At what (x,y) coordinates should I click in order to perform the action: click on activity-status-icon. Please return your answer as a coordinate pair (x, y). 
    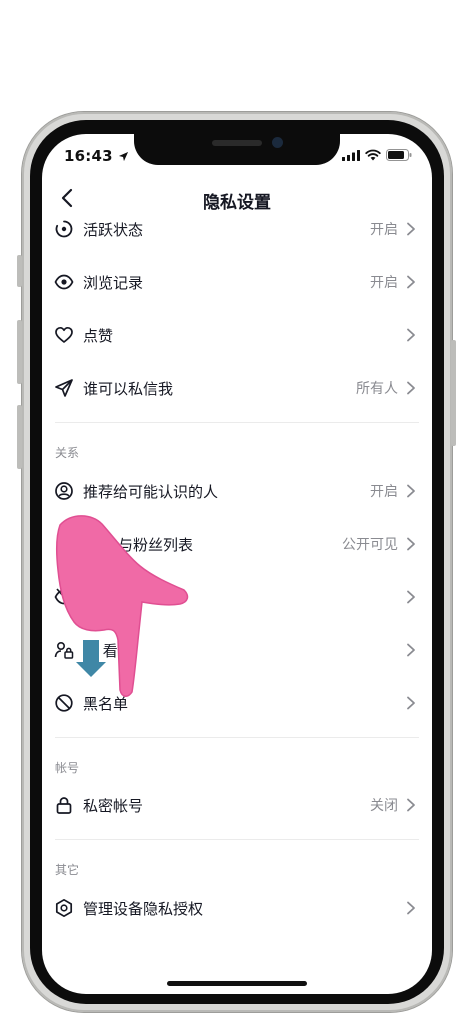
    Looking at the image, I should click on (64, 229).